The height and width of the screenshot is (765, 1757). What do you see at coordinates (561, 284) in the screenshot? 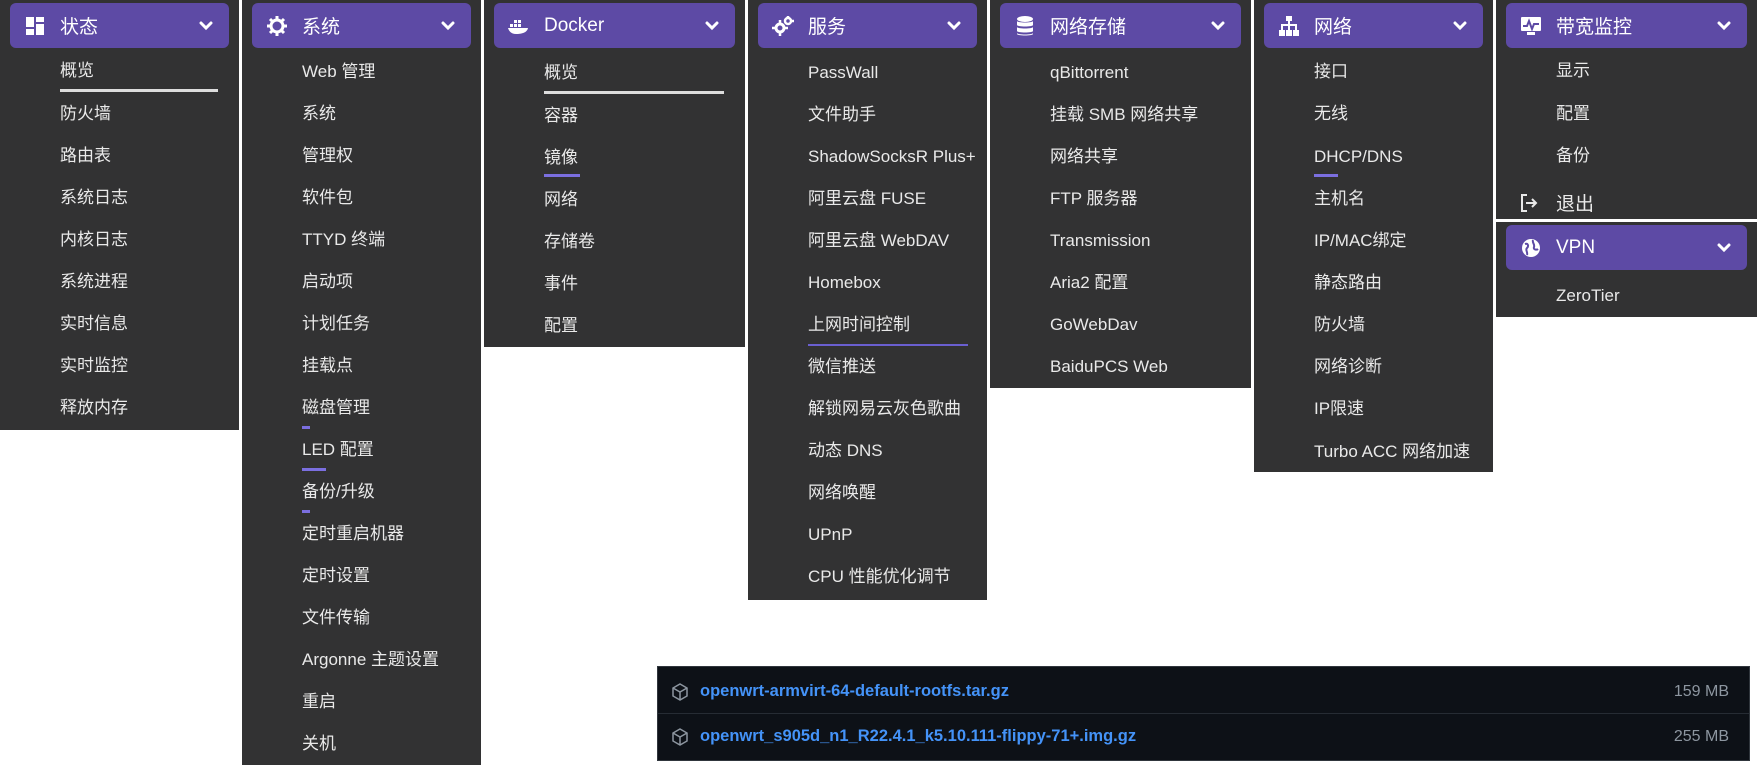
I see `docker-item-events: 事件` at bounding box center [561, 284].